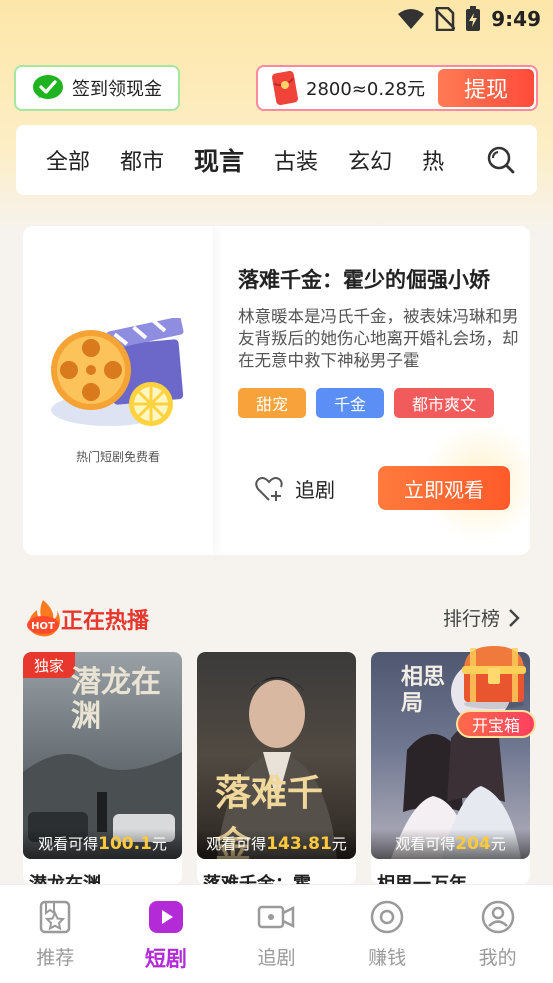 The height and width of the screenshot is (983, 553). What do you see at coordinates (257, 877) in the screenshot?
I see `drama-name: 落难千金：霍` at bounding box center [257, 877].